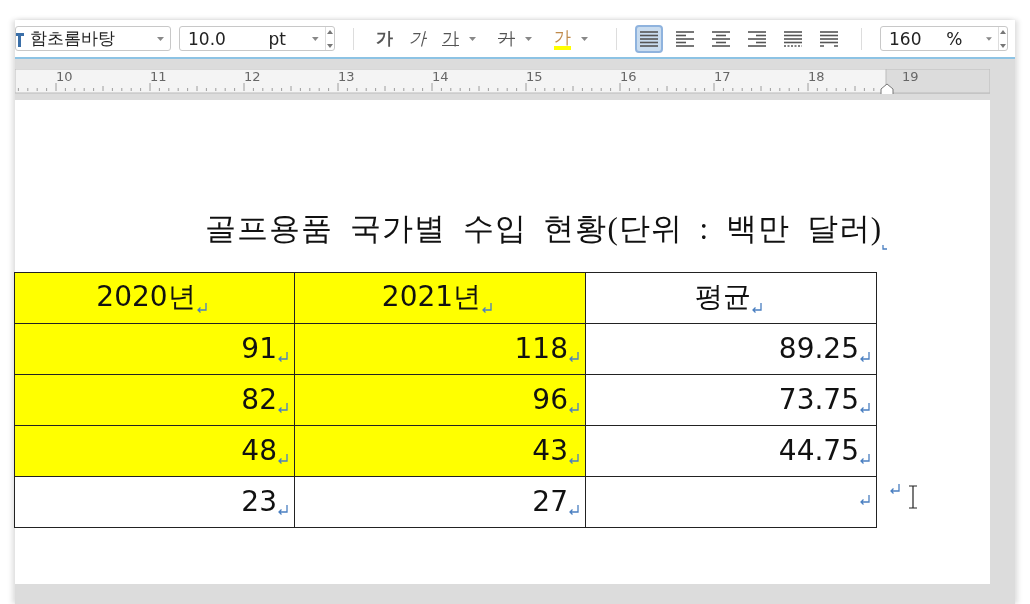 The width and height of the screenshot is (1030, 604). Describe the element at coordinates (721, 38) in the screenshot. I see `align-center-icon` at that location.